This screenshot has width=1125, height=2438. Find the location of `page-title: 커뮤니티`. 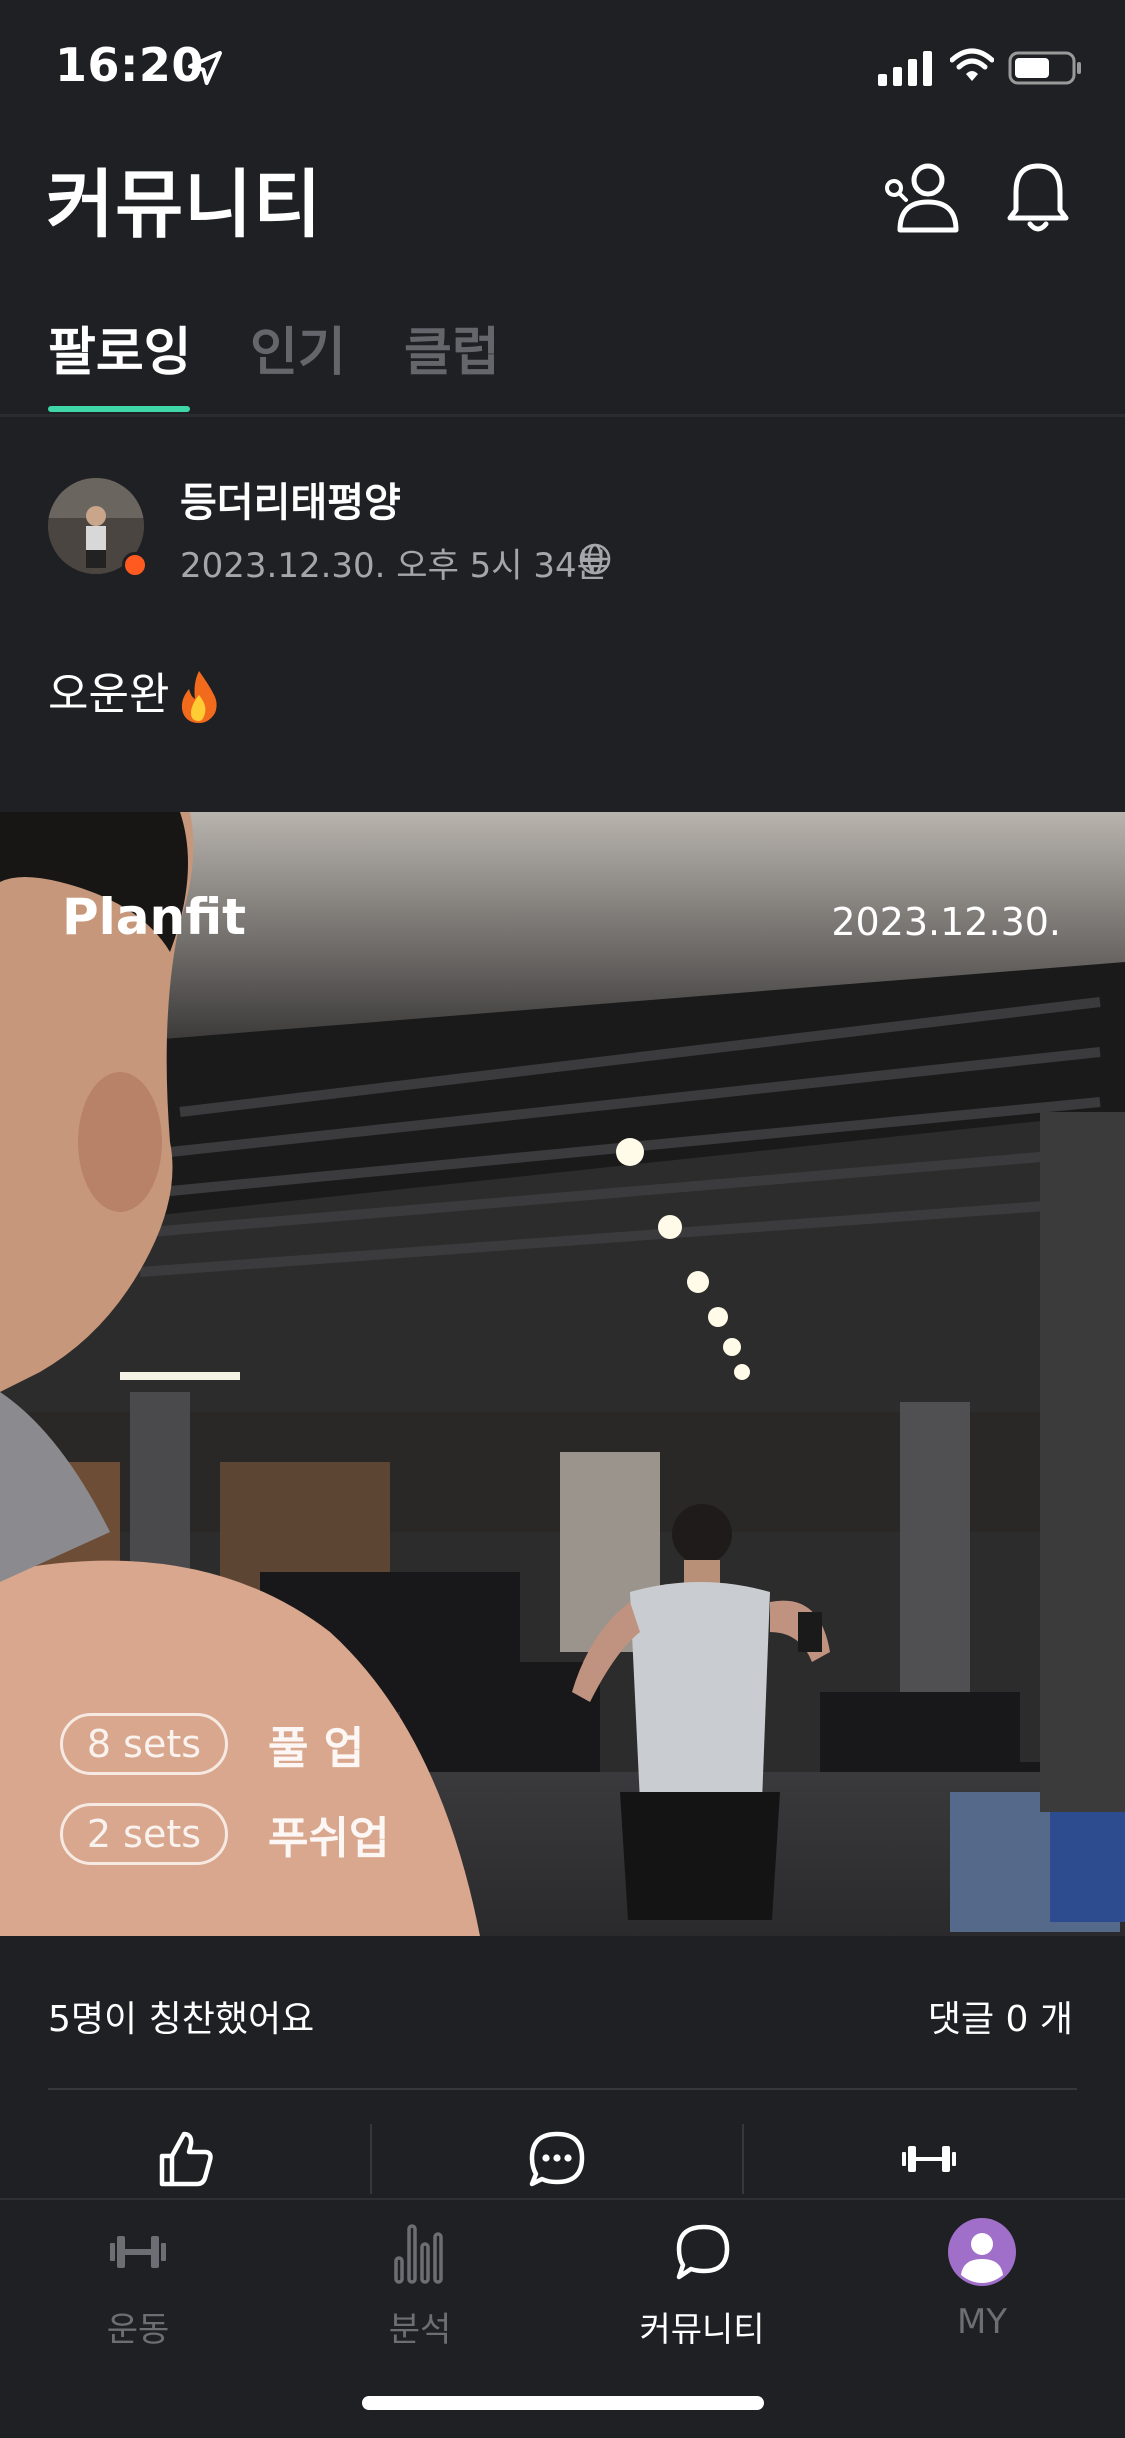

page-title: 커뮤니티 is located at coordinates (184, 205).